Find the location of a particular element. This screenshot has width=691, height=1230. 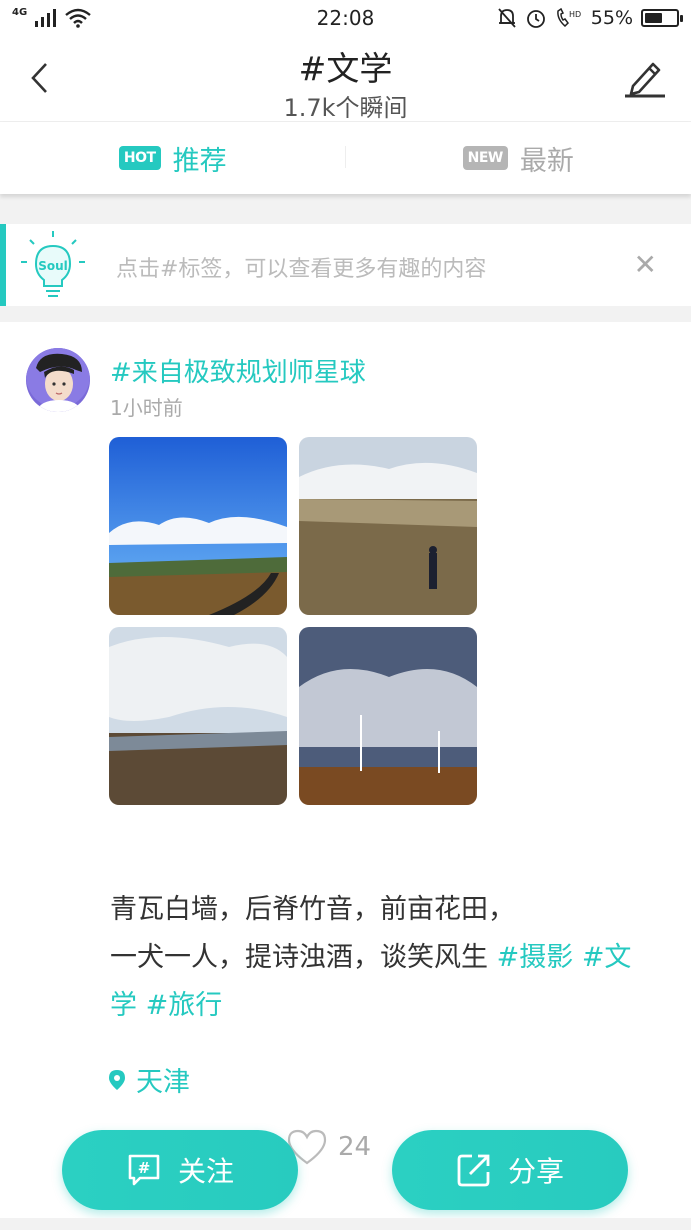

post-planet-tag: #来自极致规划师星球 is located at coordinates (238, 370).